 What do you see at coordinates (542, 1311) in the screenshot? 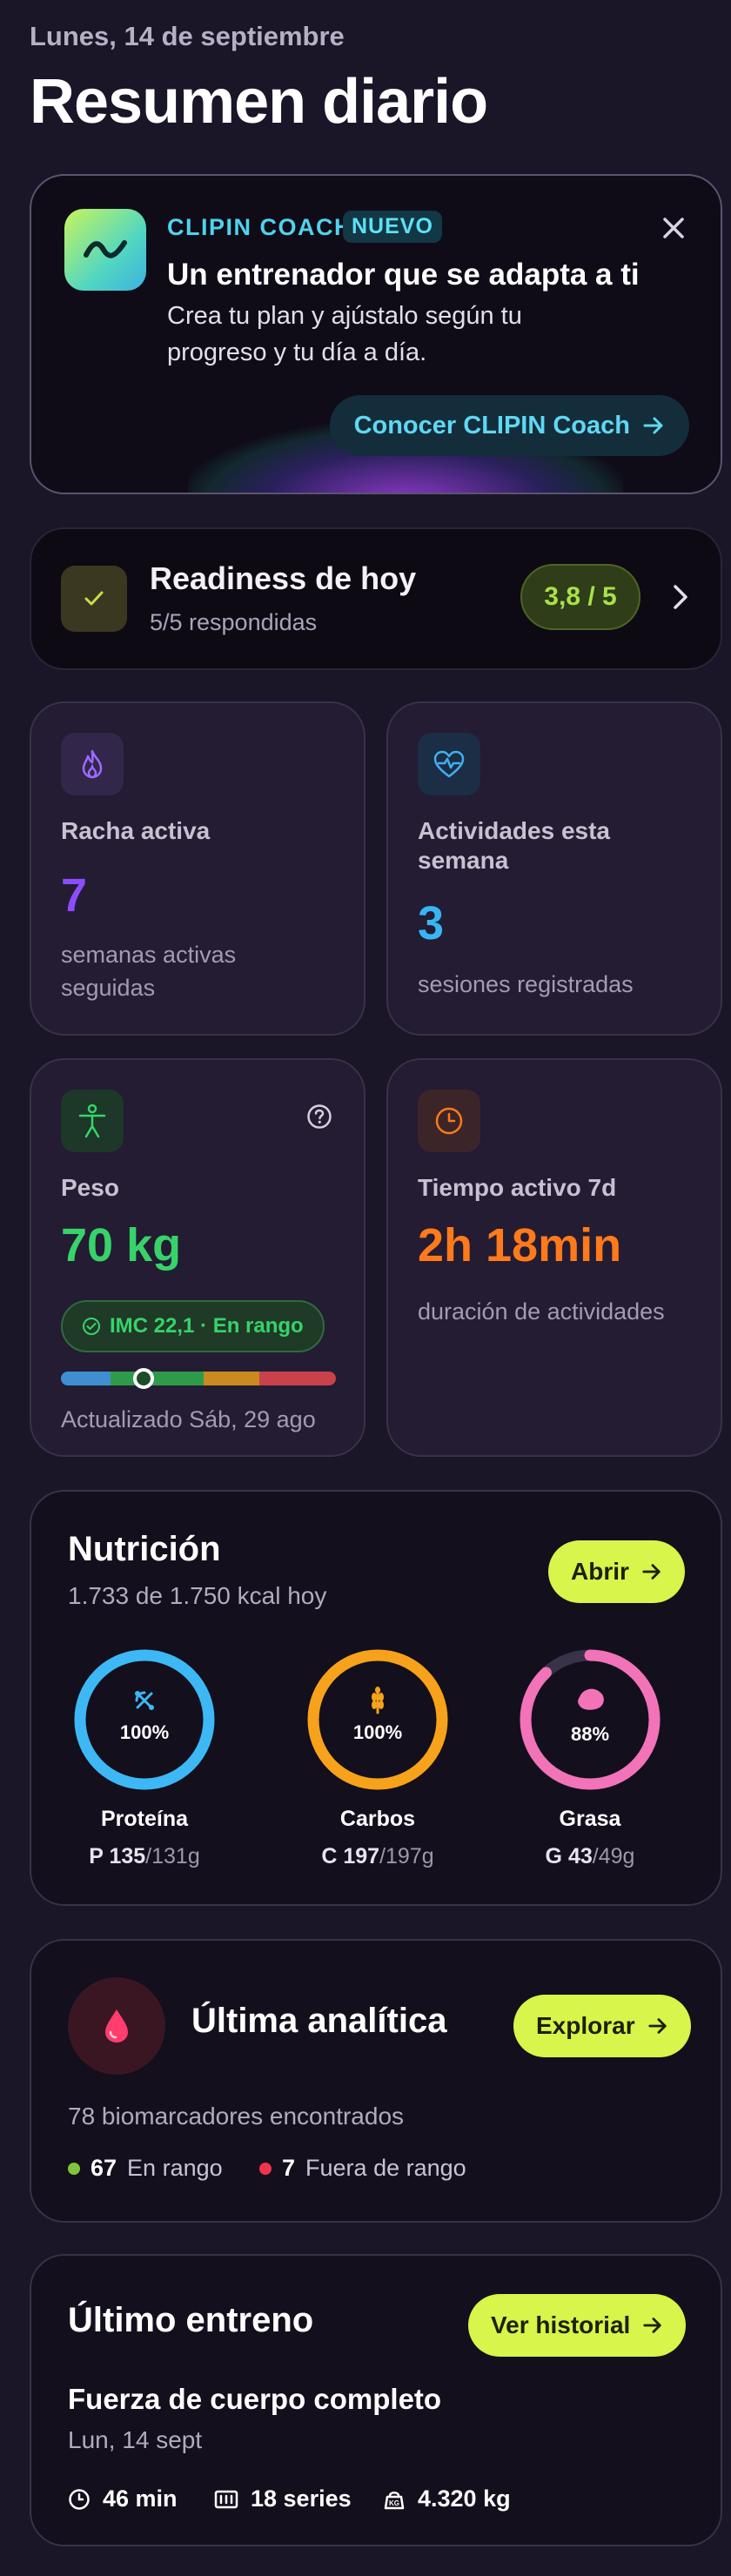
I see `active-time-description: duración de actividades` at bounding box center [542, 1311].